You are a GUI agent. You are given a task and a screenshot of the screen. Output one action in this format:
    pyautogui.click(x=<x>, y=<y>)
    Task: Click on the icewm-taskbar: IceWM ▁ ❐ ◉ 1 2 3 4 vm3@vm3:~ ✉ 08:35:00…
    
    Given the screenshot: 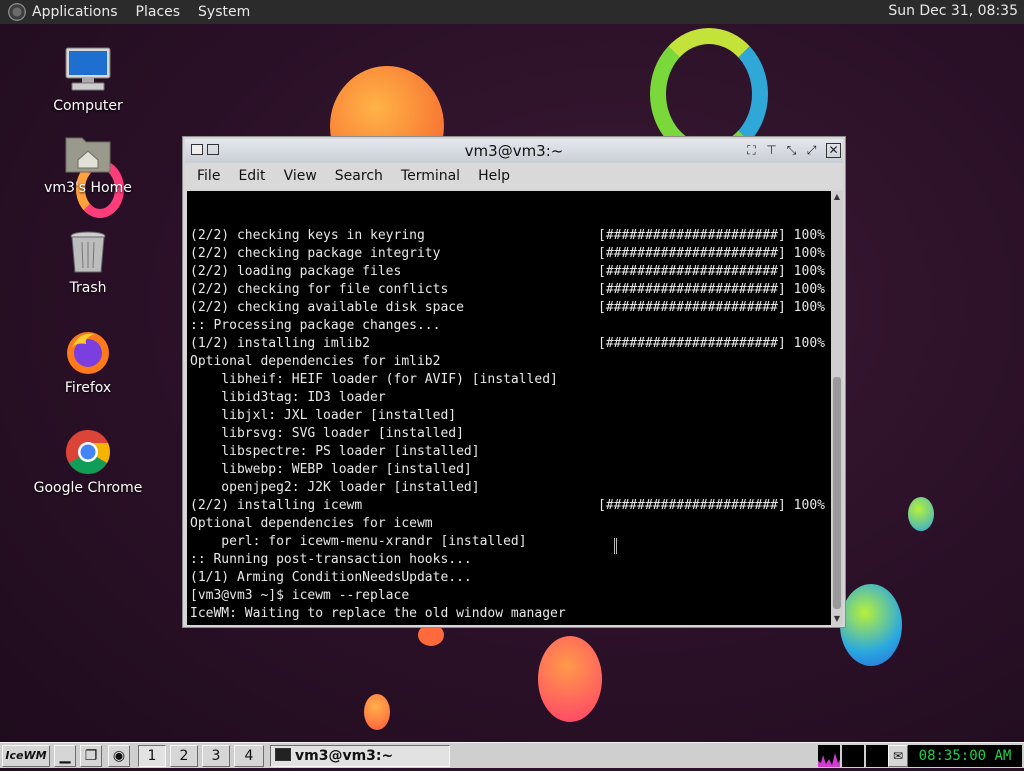 What is the action you would take?
    pyautogui.click(x=512, y=755)
    